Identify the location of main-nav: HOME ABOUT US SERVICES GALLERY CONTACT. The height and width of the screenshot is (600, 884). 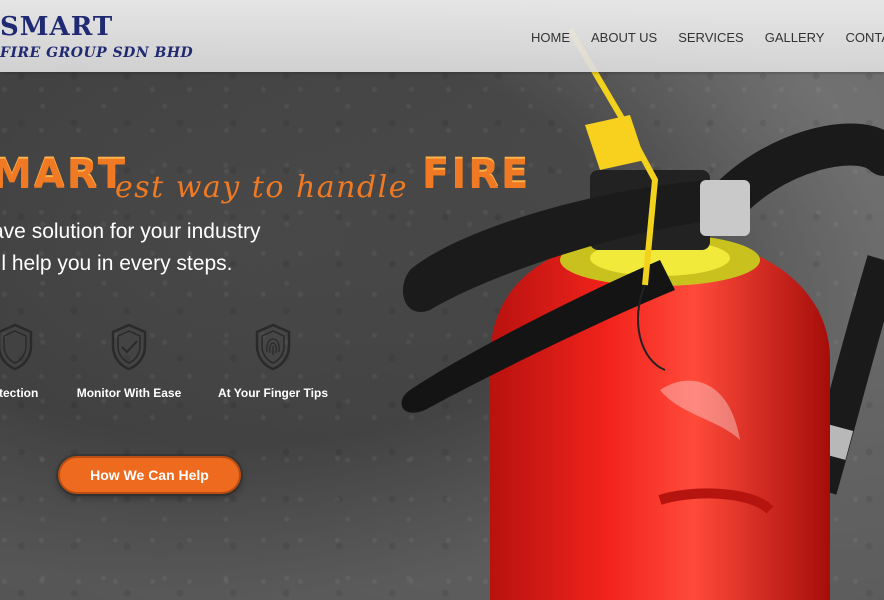
(707, 37).